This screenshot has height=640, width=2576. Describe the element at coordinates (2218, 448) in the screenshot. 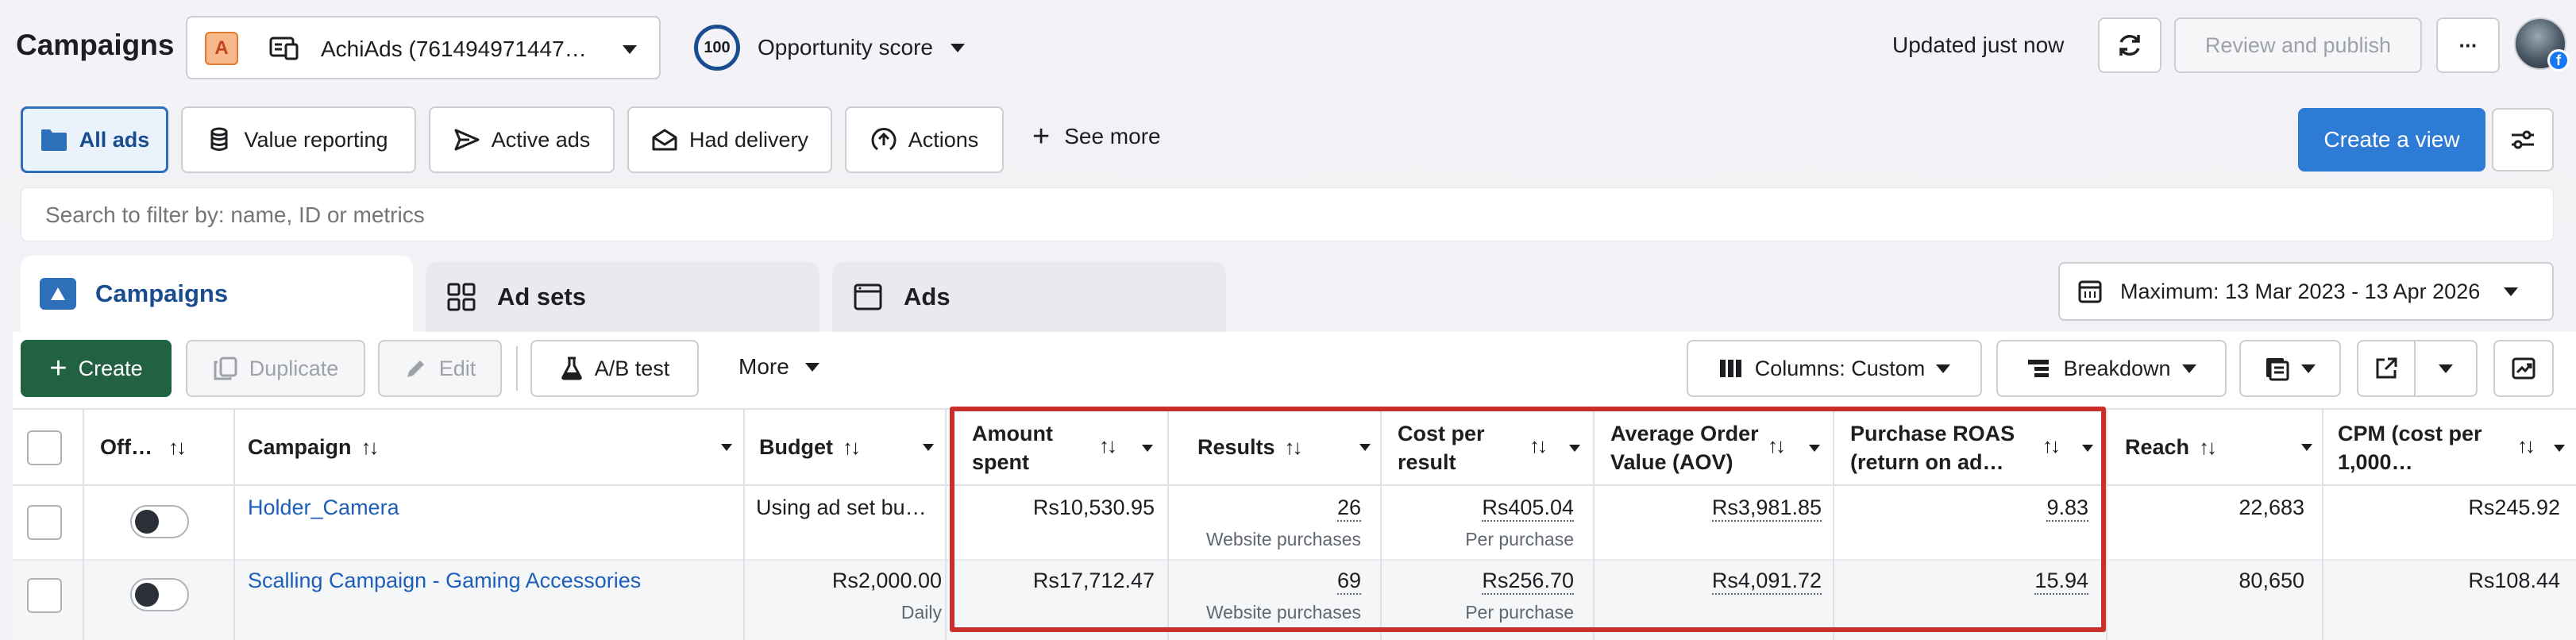

I see `header-reach: Reach ↑↓` at that location.